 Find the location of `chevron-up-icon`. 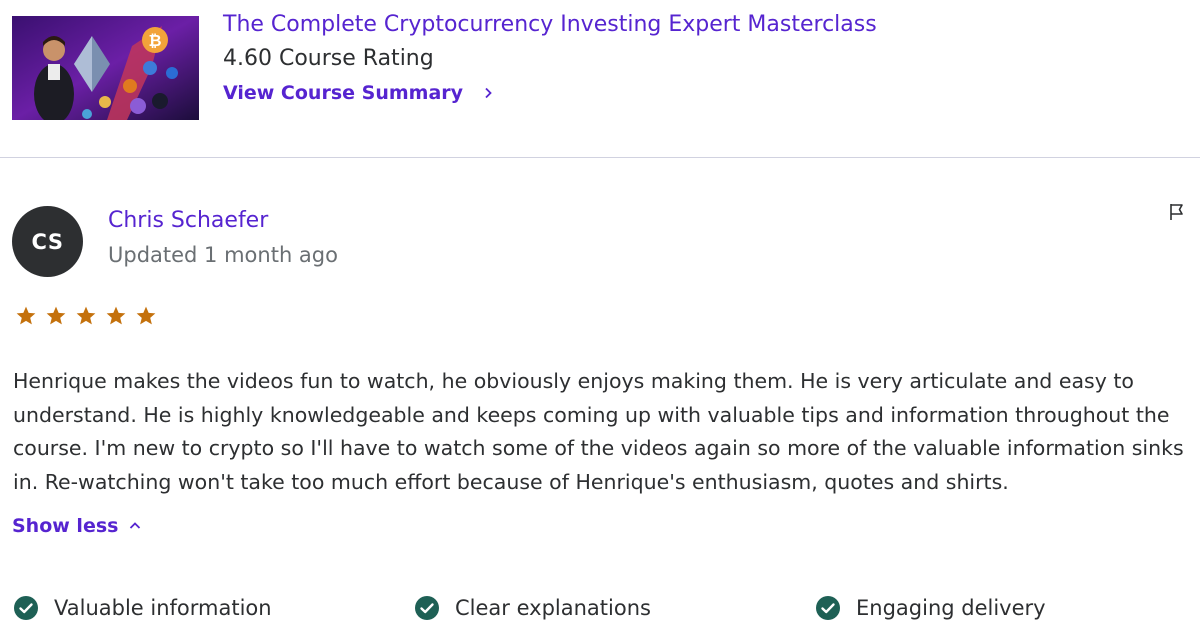

chevron-up-icon is located at coordinates (135, 525).